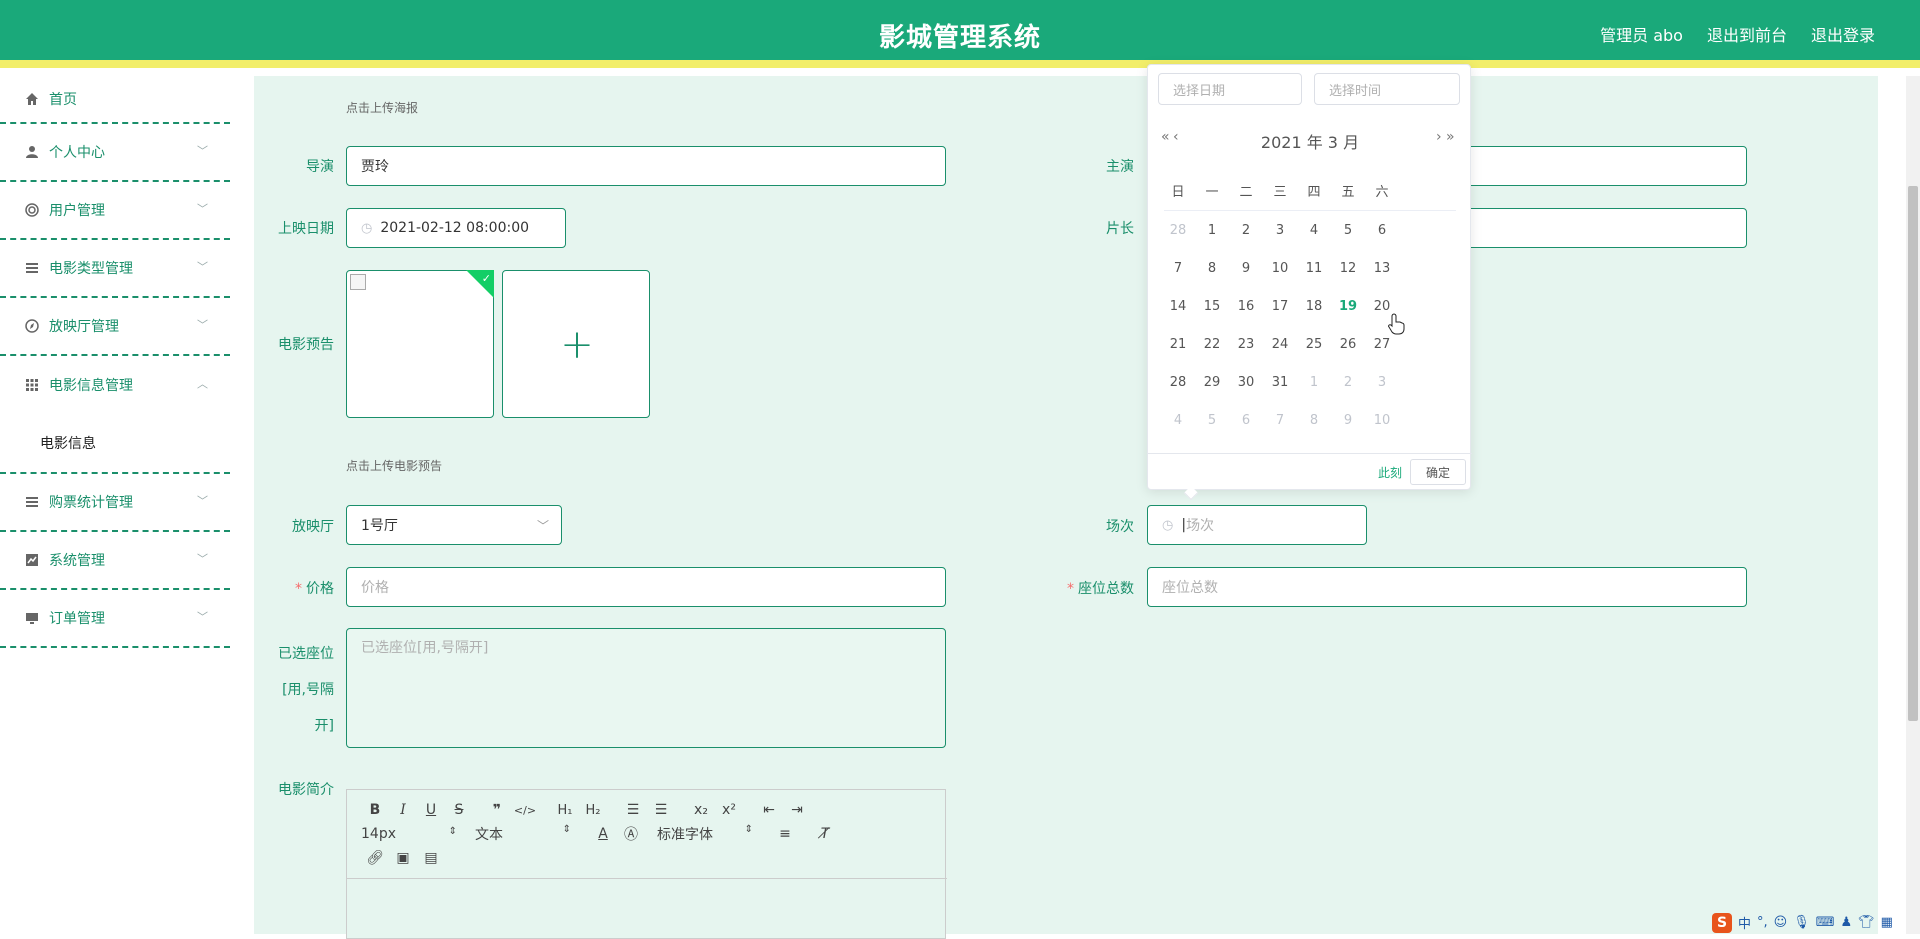 The width and height of the screenshot is (1920, 939). What do you see at coordinates (1280, 344) in the screenshot?
I see `calendar-day: 24` at bounding box center [1280, 344].